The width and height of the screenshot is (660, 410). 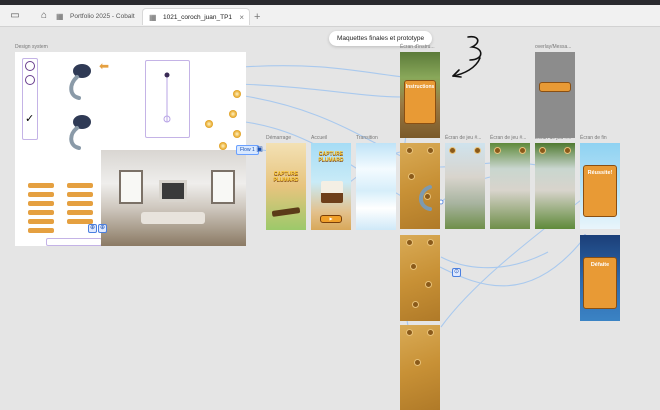 I want to click on message-panel, so click(x=555, y=87).